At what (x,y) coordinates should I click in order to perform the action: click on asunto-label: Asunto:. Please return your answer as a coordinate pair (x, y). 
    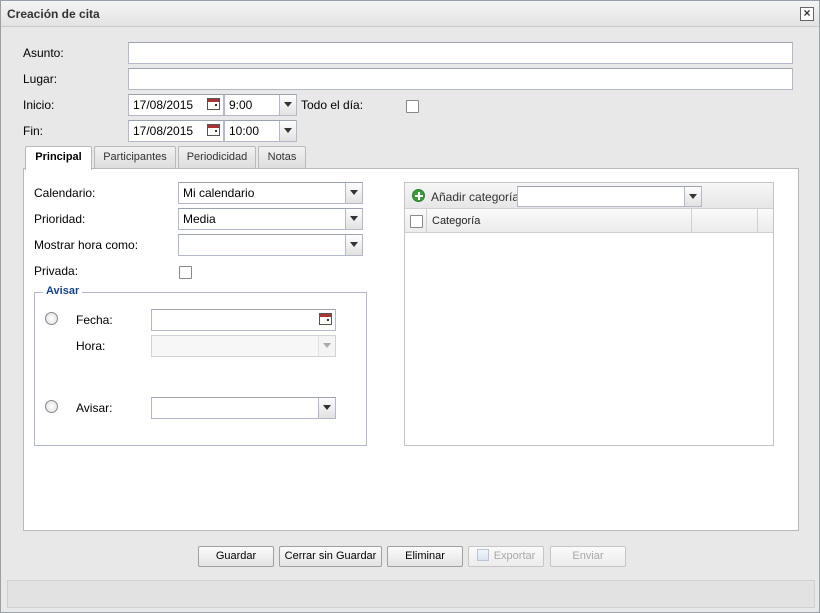
    Looking at the image, I should click on (43, 53).